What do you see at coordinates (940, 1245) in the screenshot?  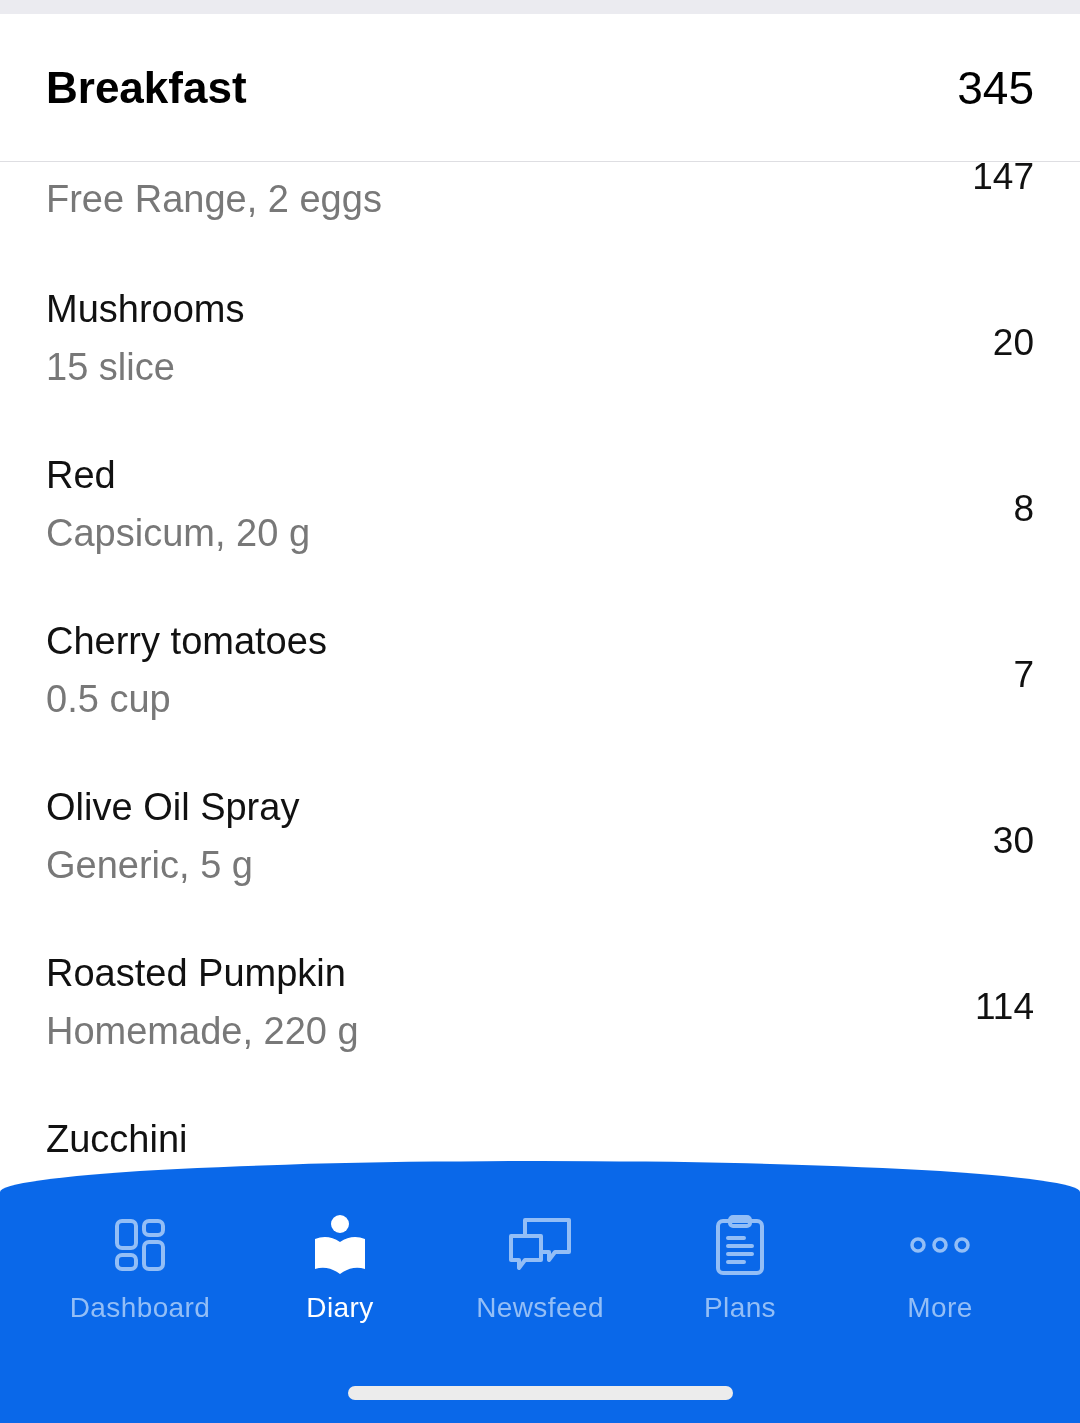 I see `more-icon` at bounding box center [940, 1245].